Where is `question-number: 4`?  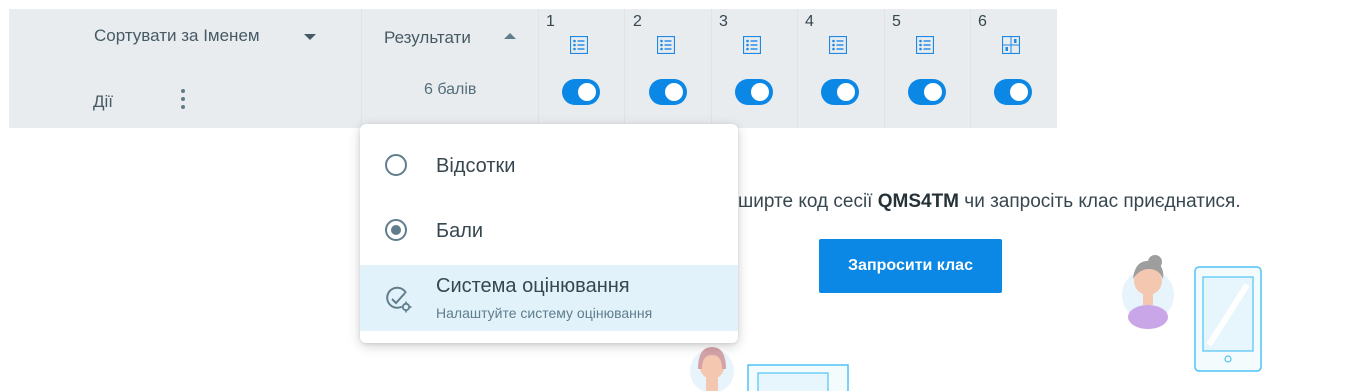 question-number: 4 is located at coordinates (809, 21).